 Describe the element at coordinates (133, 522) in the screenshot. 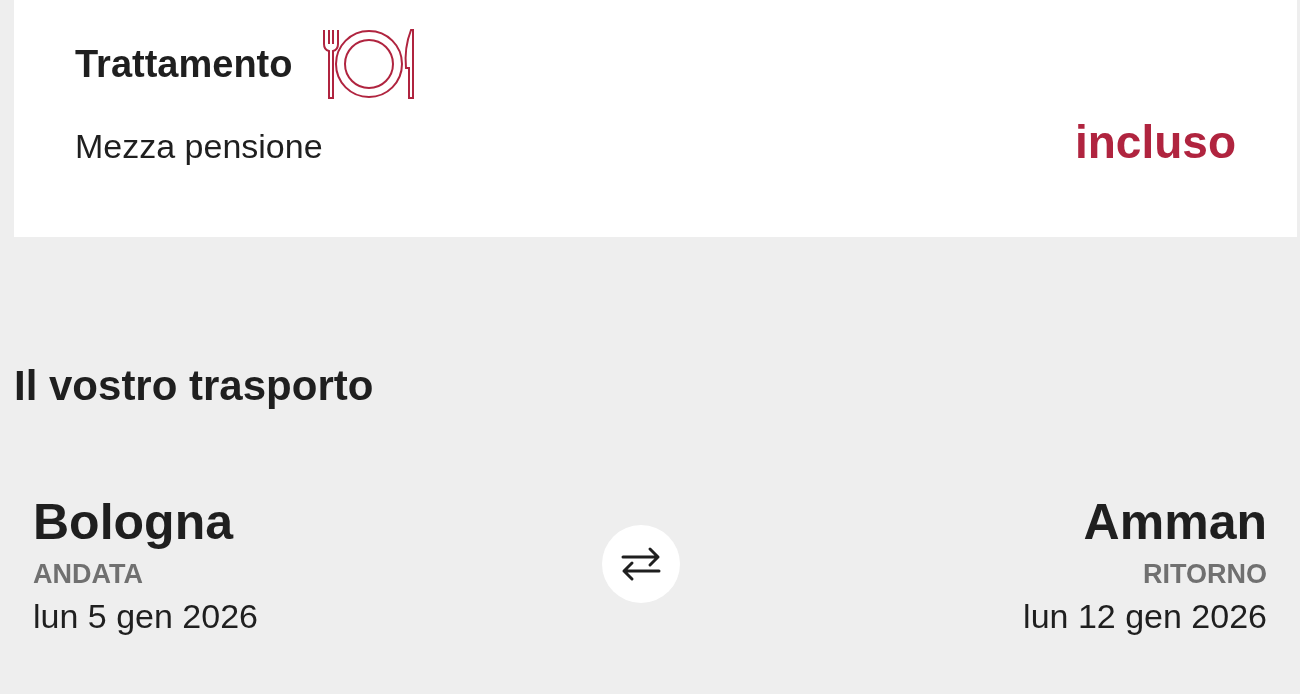

I see `city-name: Bologna` at that location.